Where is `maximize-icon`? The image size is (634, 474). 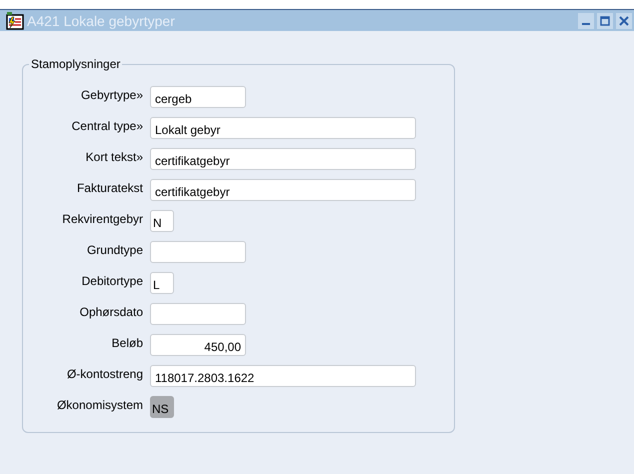 maximize-icon is located at coordinates (605, 21).